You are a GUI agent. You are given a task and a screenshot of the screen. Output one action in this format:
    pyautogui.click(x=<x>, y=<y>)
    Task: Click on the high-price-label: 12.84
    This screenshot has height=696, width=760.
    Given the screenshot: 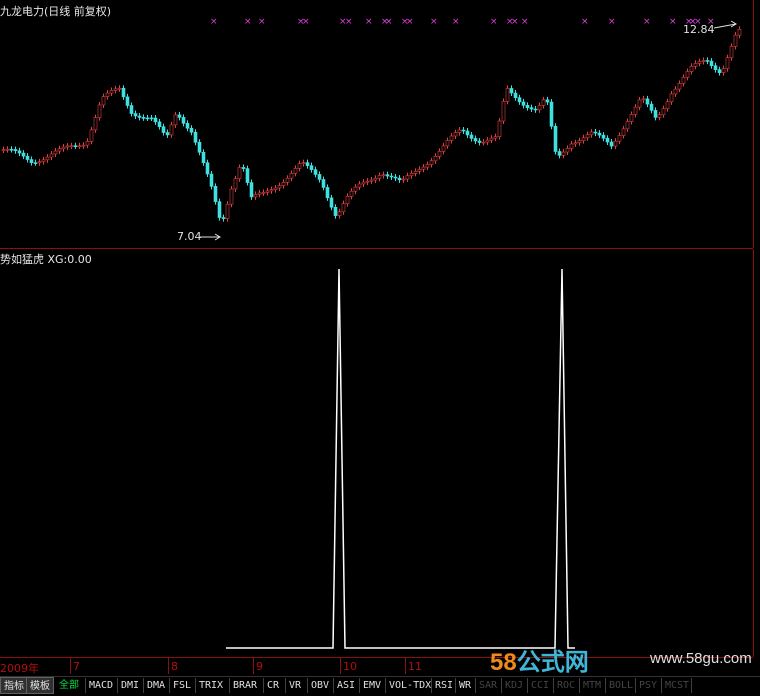 What is the action you would take?
    pyautogui.click(x=699, y=29)
    